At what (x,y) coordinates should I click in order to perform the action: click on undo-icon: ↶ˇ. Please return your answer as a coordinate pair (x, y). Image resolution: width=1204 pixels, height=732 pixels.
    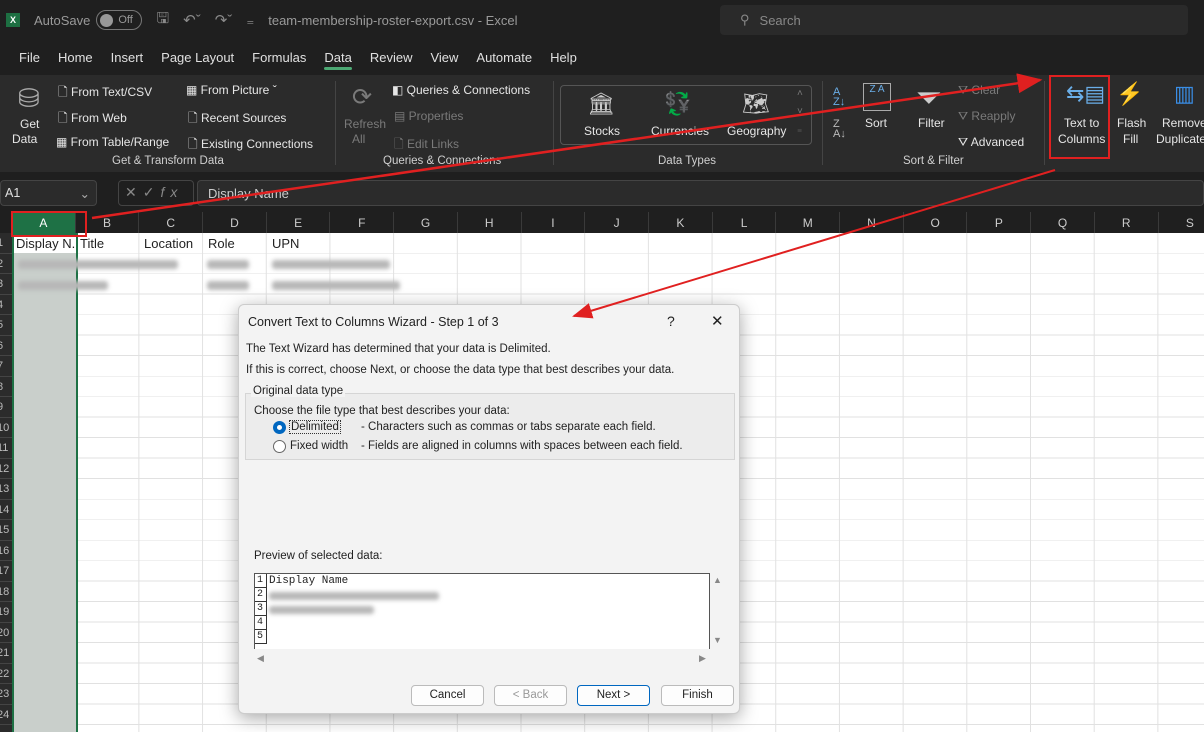
    Looking at the image, I should click on (192, 20).